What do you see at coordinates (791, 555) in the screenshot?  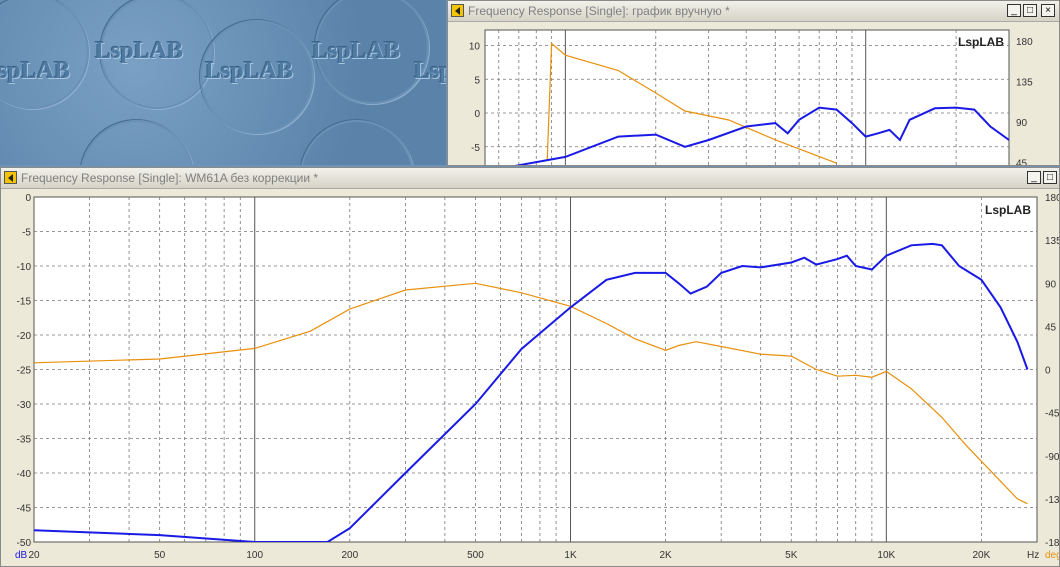 I see `x-tick-label: 5K` at bounding box center [791, 555].